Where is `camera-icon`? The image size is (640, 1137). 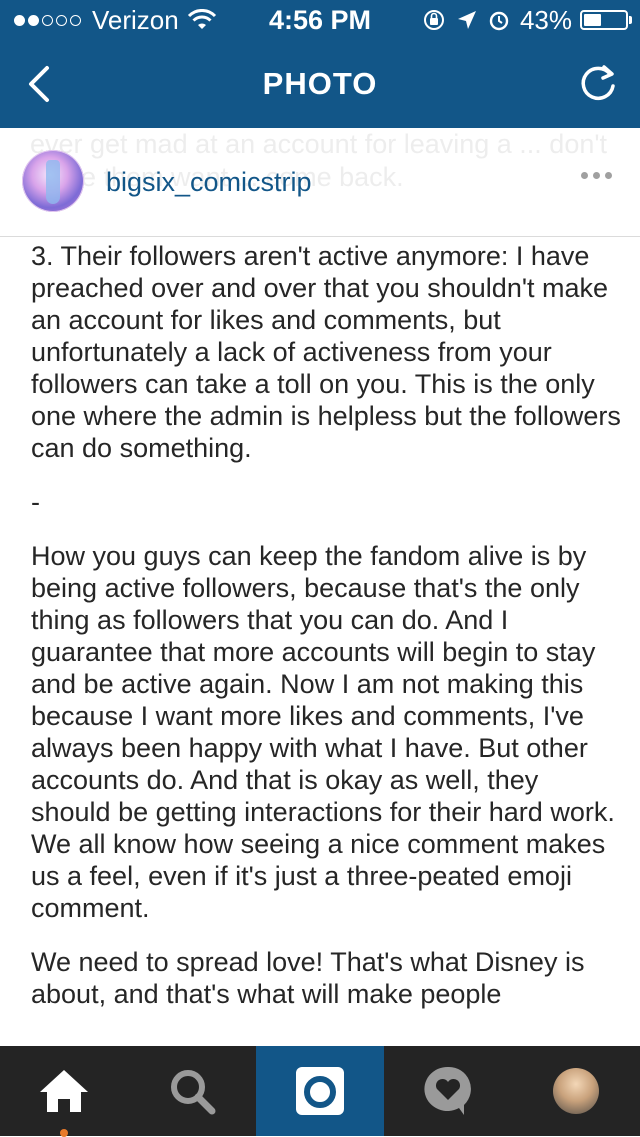
camera-icon is located at coordinates (320, 1091).